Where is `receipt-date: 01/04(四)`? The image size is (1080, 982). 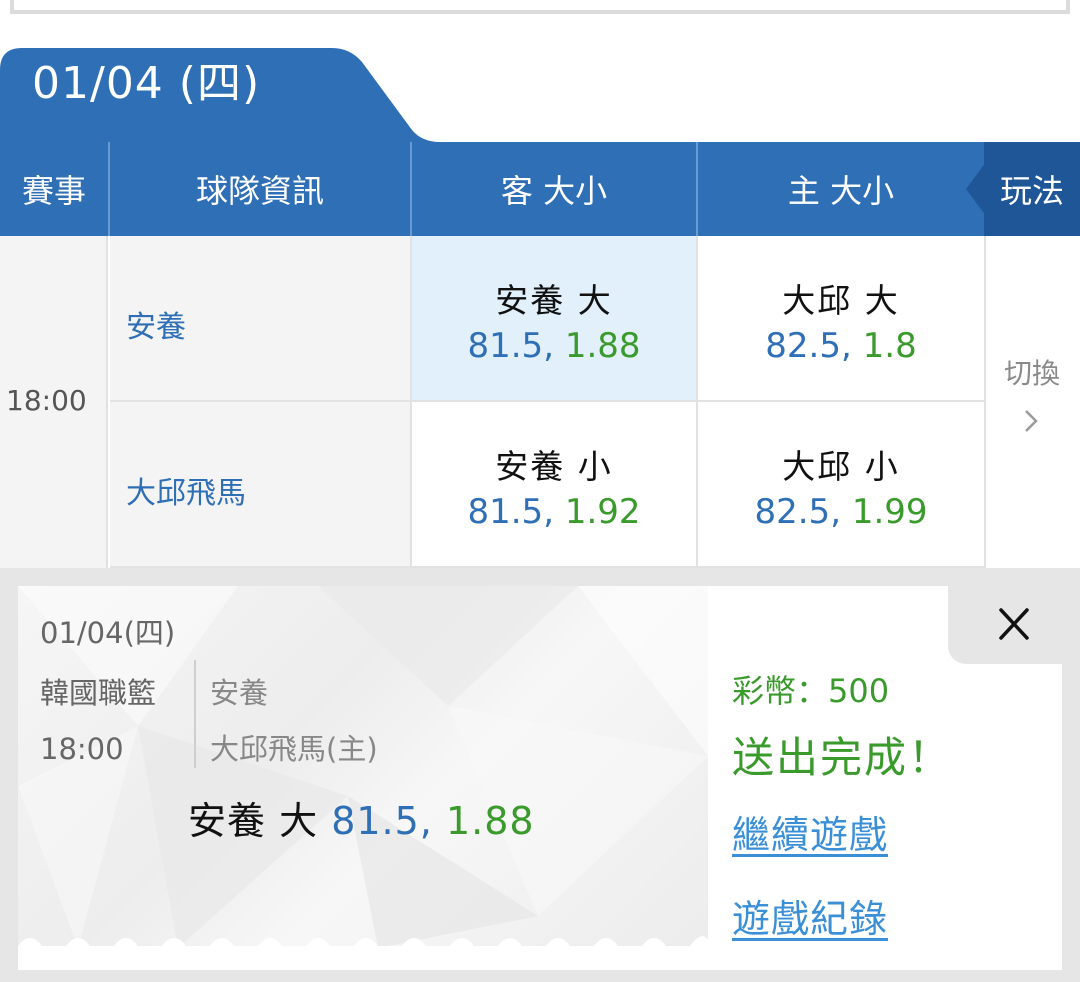 receipt-date: 01/04(四) is located at coordinates (108, 633).